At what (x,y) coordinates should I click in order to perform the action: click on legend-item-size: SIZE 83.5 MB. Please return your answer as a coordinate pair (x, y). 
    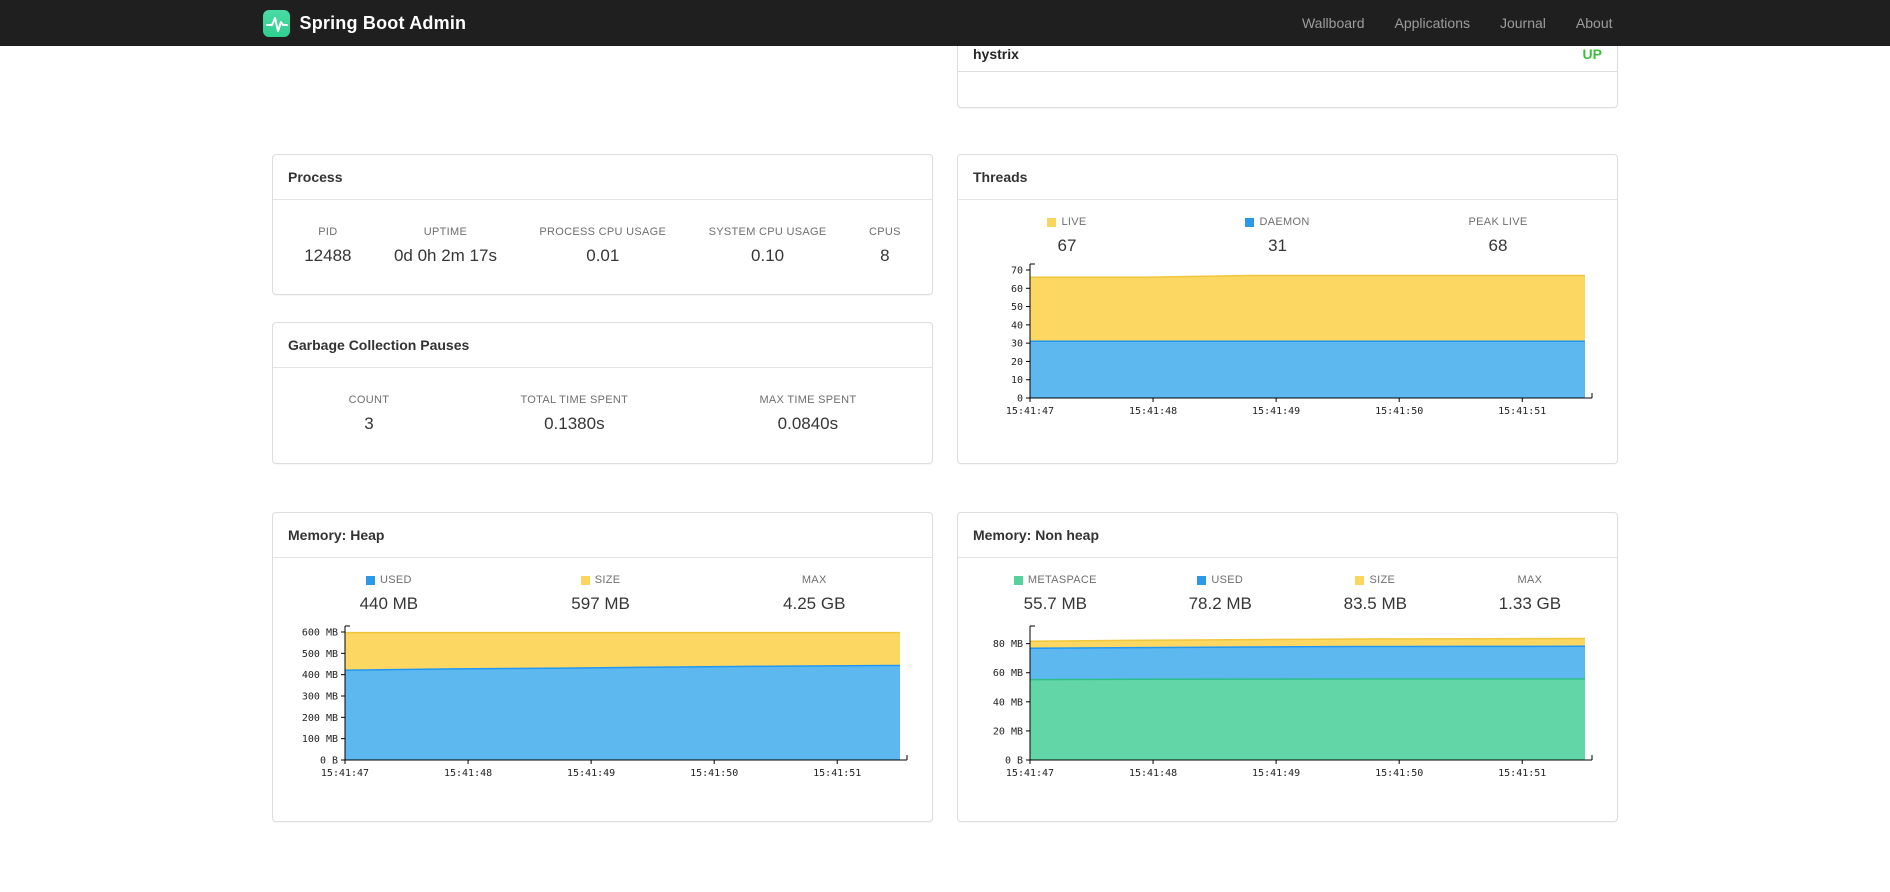
    Looking at the image, I should click on (1375, 594).